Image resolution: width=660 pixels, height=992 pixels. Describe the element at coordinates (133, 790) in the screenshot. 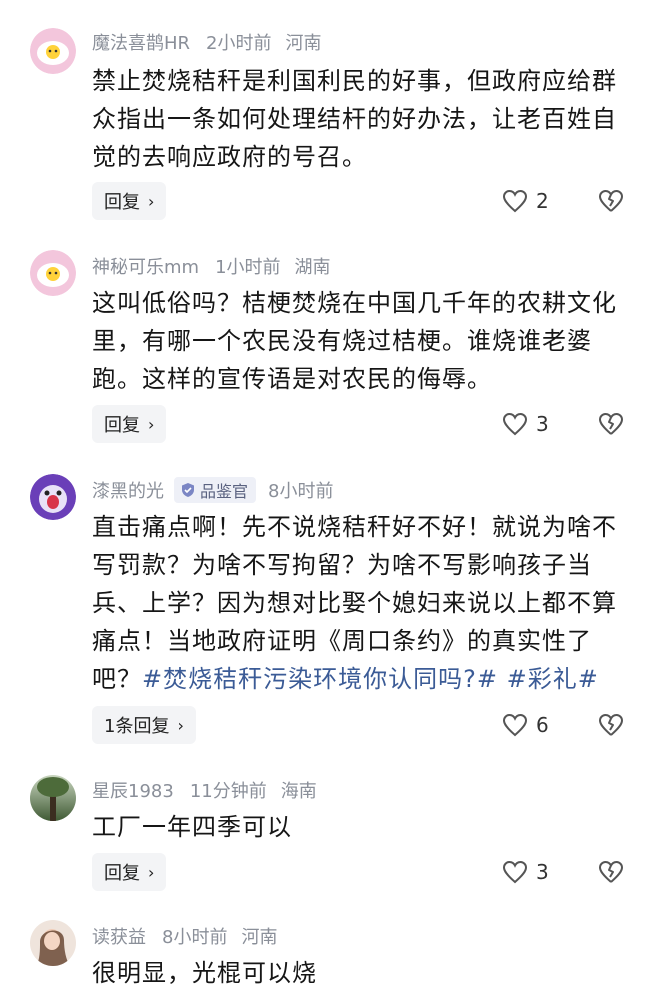

I see `username: 星辰1983` at that location.